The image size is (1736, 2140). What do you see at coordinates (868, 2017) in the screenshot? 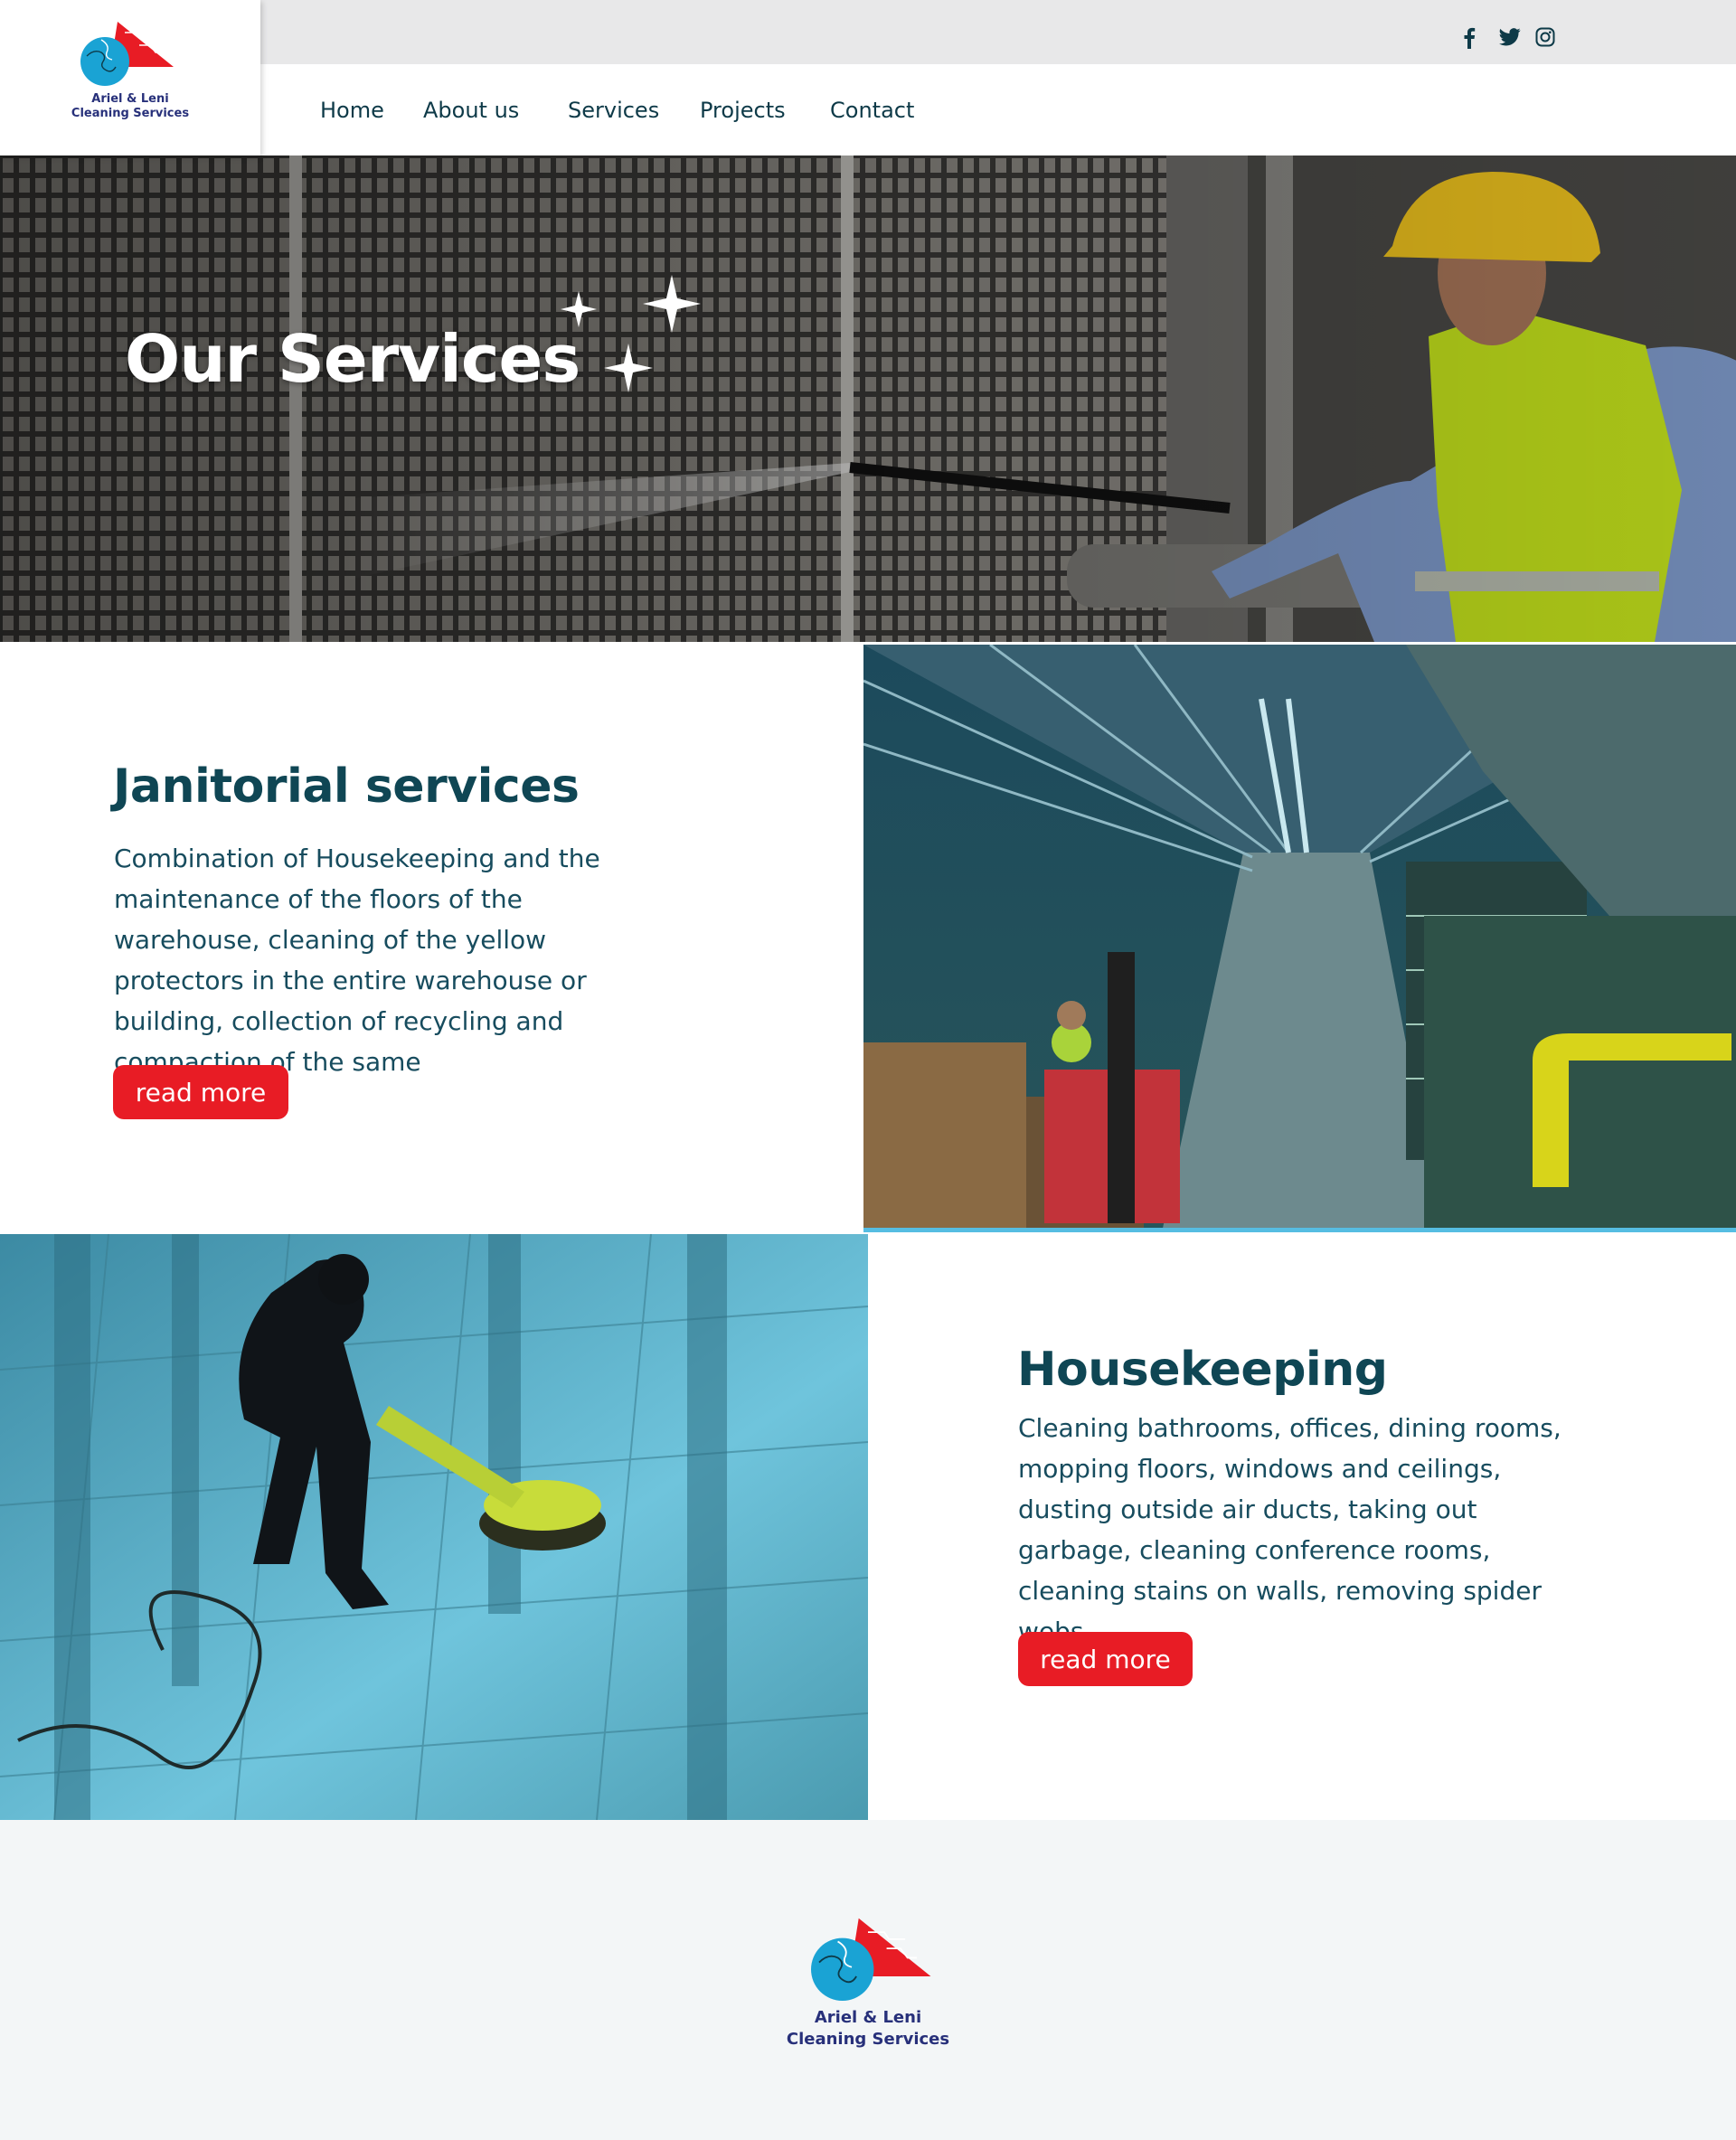
I see `footer-name-line1: Ariel & Leni` at bounding box center [868, 2017].